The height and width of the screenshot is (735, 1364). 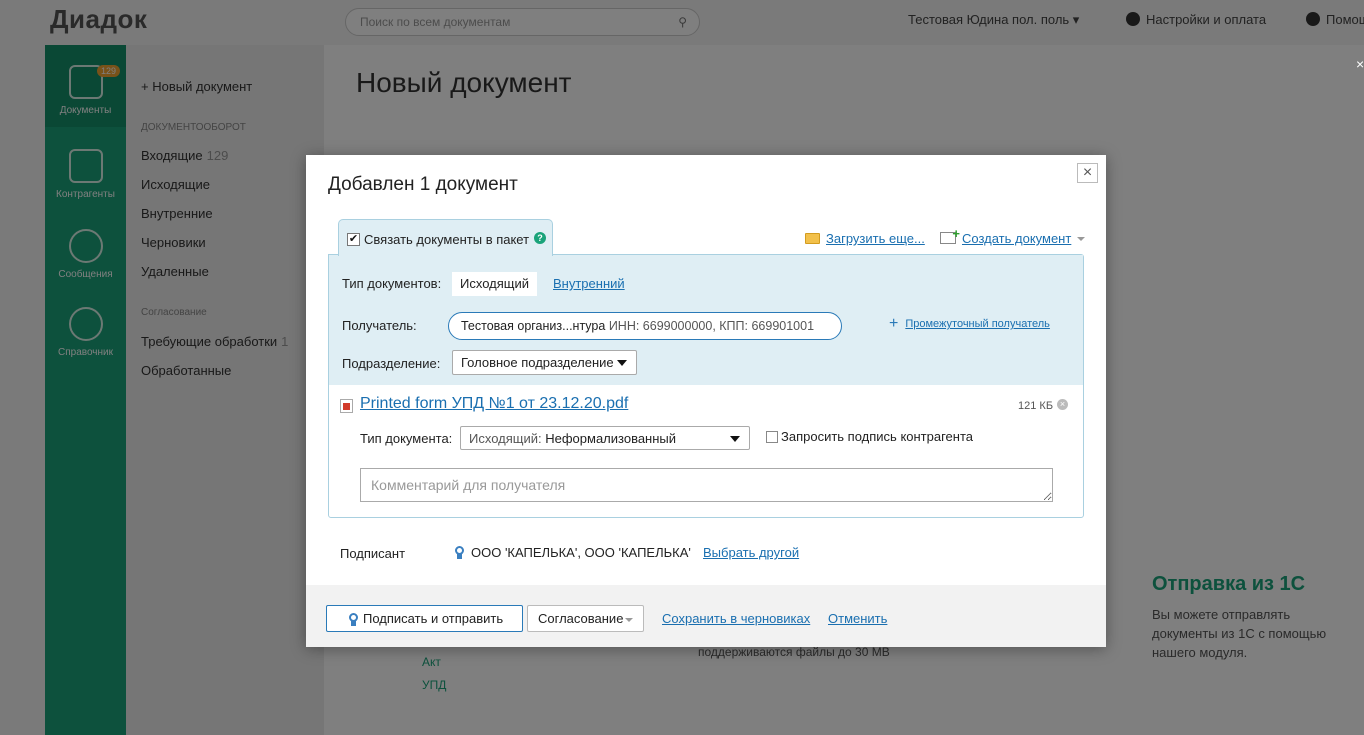 What do you see at coordinates (706, 485) in the screenshot?
I see `comment-field` at bounding box center [706, 485].